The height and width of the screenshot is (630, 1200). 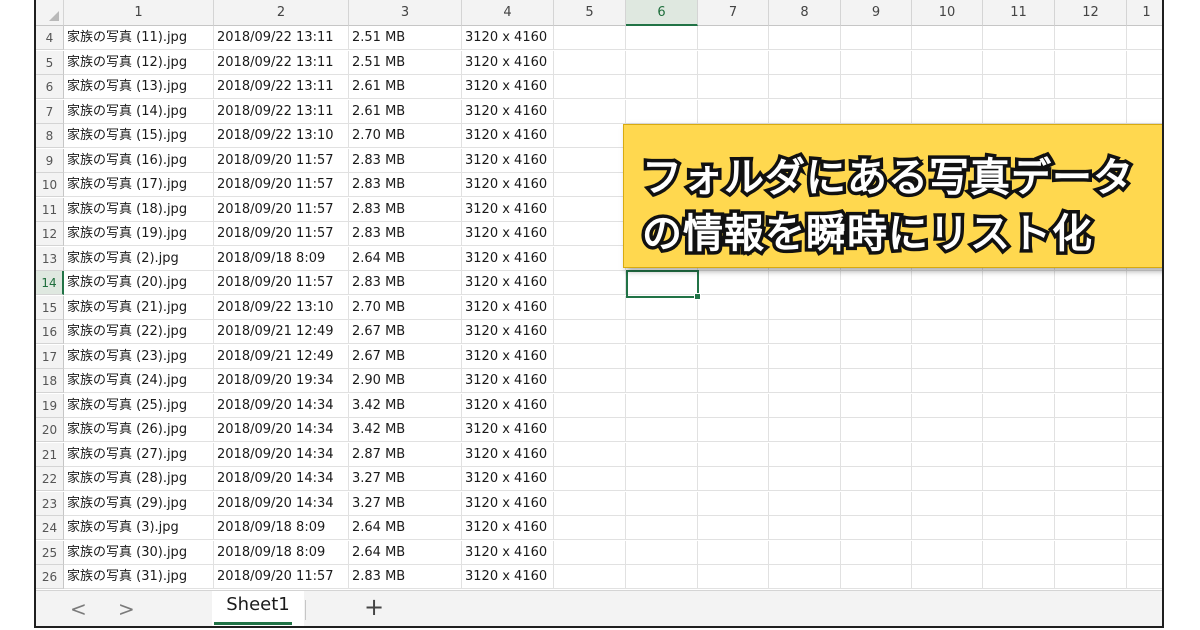 I want to click on cell-name: 家族の写真 (12).jpg, so click(x=139, y=62).